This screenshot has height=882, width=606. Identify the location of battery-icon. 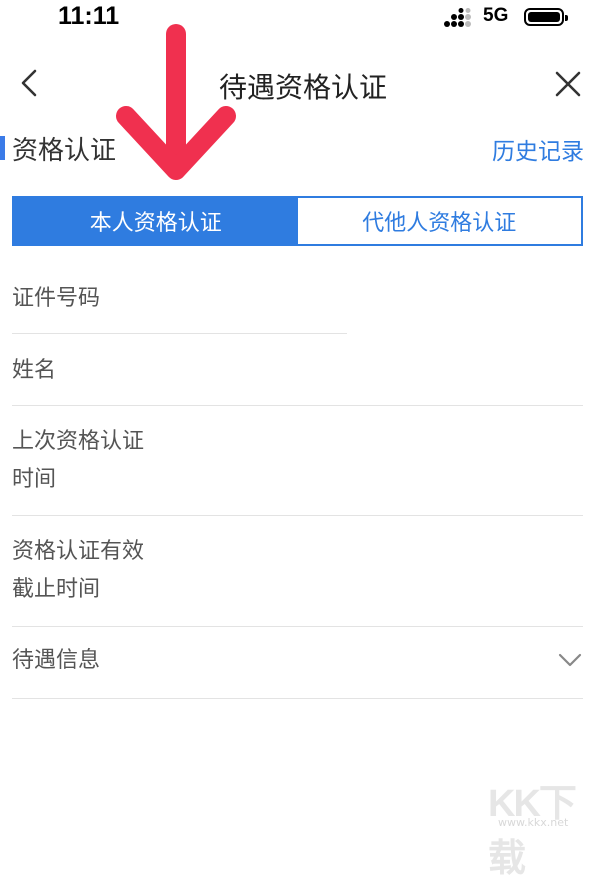
(546, 17).